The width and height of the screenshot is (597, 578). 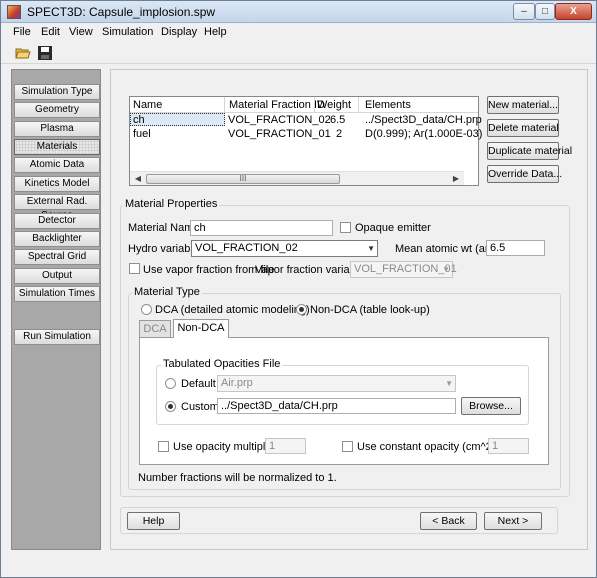 I want to click on sidebar-item-geometry: Geometry, so click(x=57, y=110).